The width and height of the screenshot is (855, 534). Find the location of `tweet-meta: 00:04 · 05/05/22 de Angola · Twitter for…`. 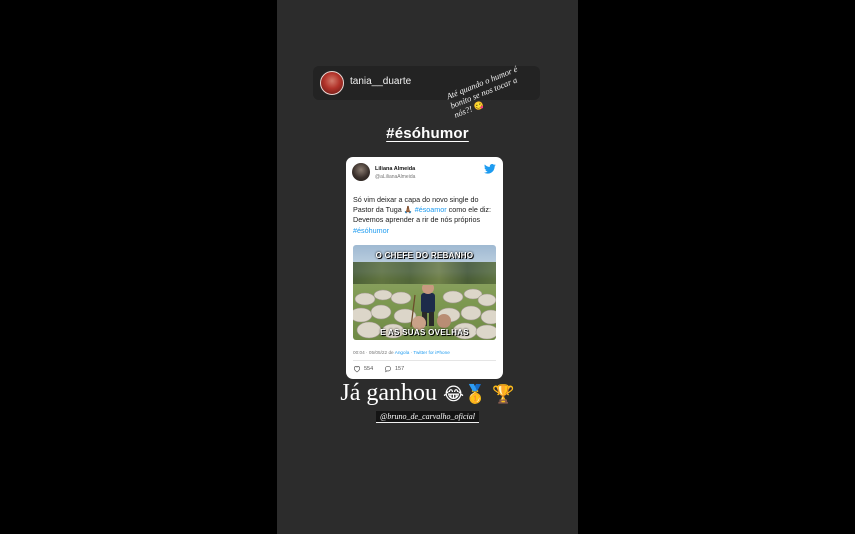

tweet-meta: 00:04 · 05/05/22 de Angola · Twitter for… is located at coordinates (401, 352).